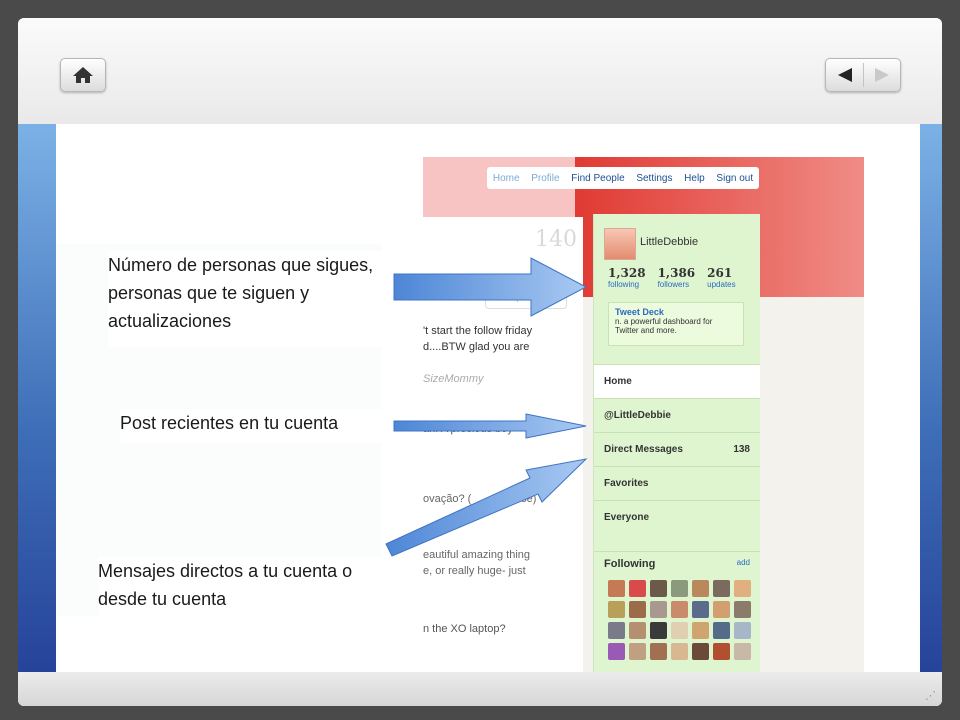 Image resolution: width=960 pixels, height=720 pixels. Describe the element at coordinates (486, 507) in the screenshot. I see `arrow-diagonal-icon` at that location.